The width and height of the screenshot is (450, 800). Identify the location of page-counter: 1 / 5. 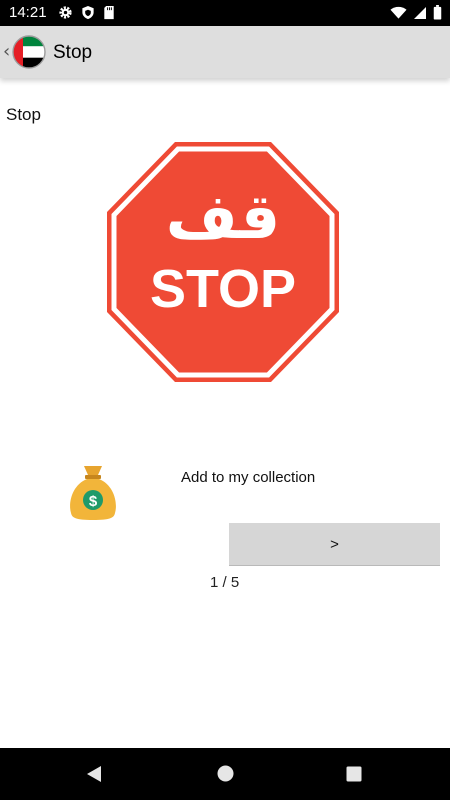
(225, 582).